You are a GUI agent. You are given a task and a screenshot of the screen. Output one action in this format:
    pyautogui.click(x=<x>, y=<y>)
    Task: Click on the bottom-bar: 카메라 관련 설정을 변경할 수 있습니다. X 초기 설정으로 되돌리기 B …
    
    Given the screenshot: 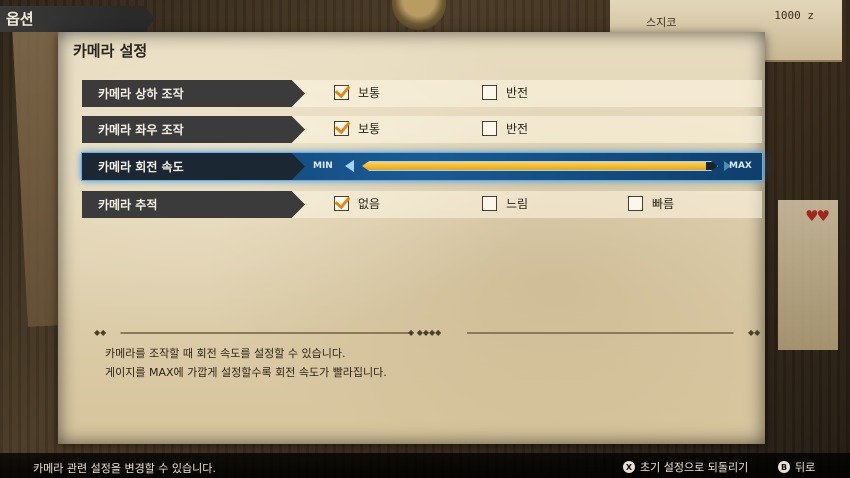 What is the action you would take?
    pyautogui.click(x=425, y=465)
    